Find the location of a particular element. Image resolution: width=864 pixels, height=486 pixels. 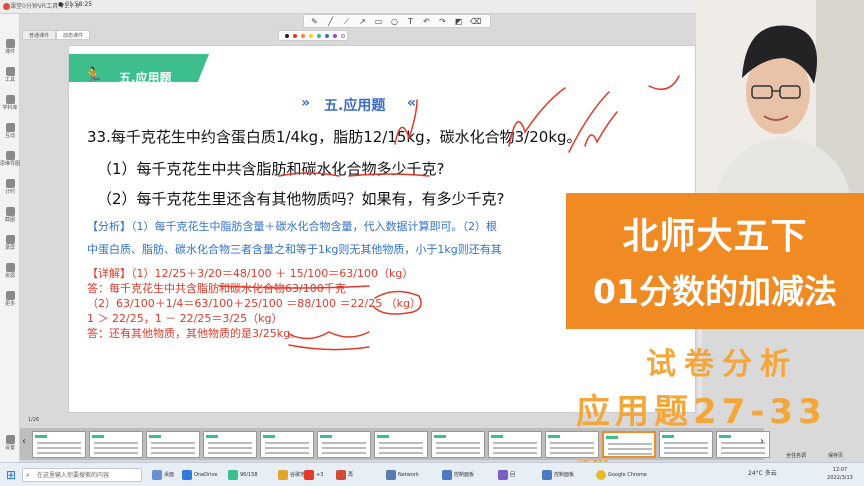

app-logo-icon is located at coordinates (6, 6).